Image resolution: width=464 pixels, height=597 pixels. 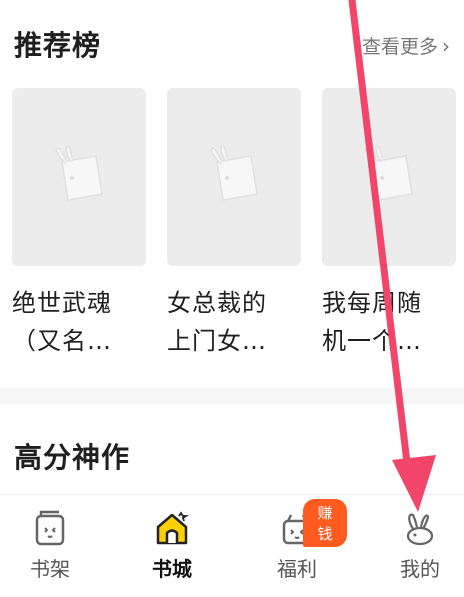 I want to click on see-more-link: 查看更多 ›, so click(x=406, y=45).